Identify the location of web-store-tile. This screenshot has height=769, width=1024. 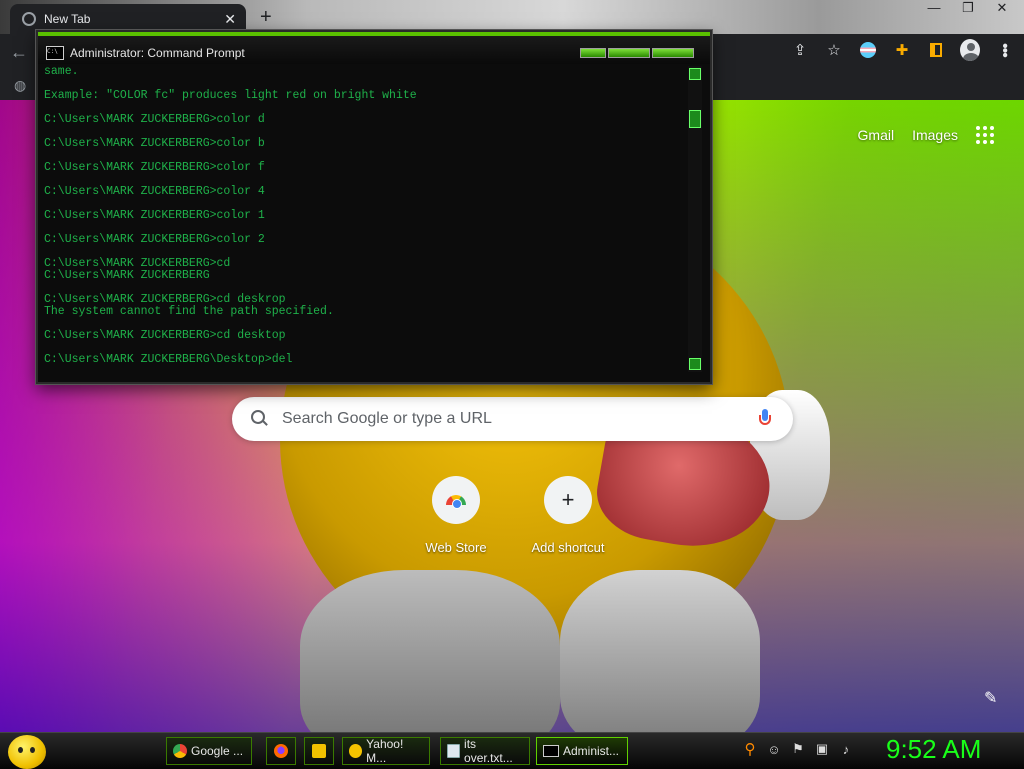
(456, 500).